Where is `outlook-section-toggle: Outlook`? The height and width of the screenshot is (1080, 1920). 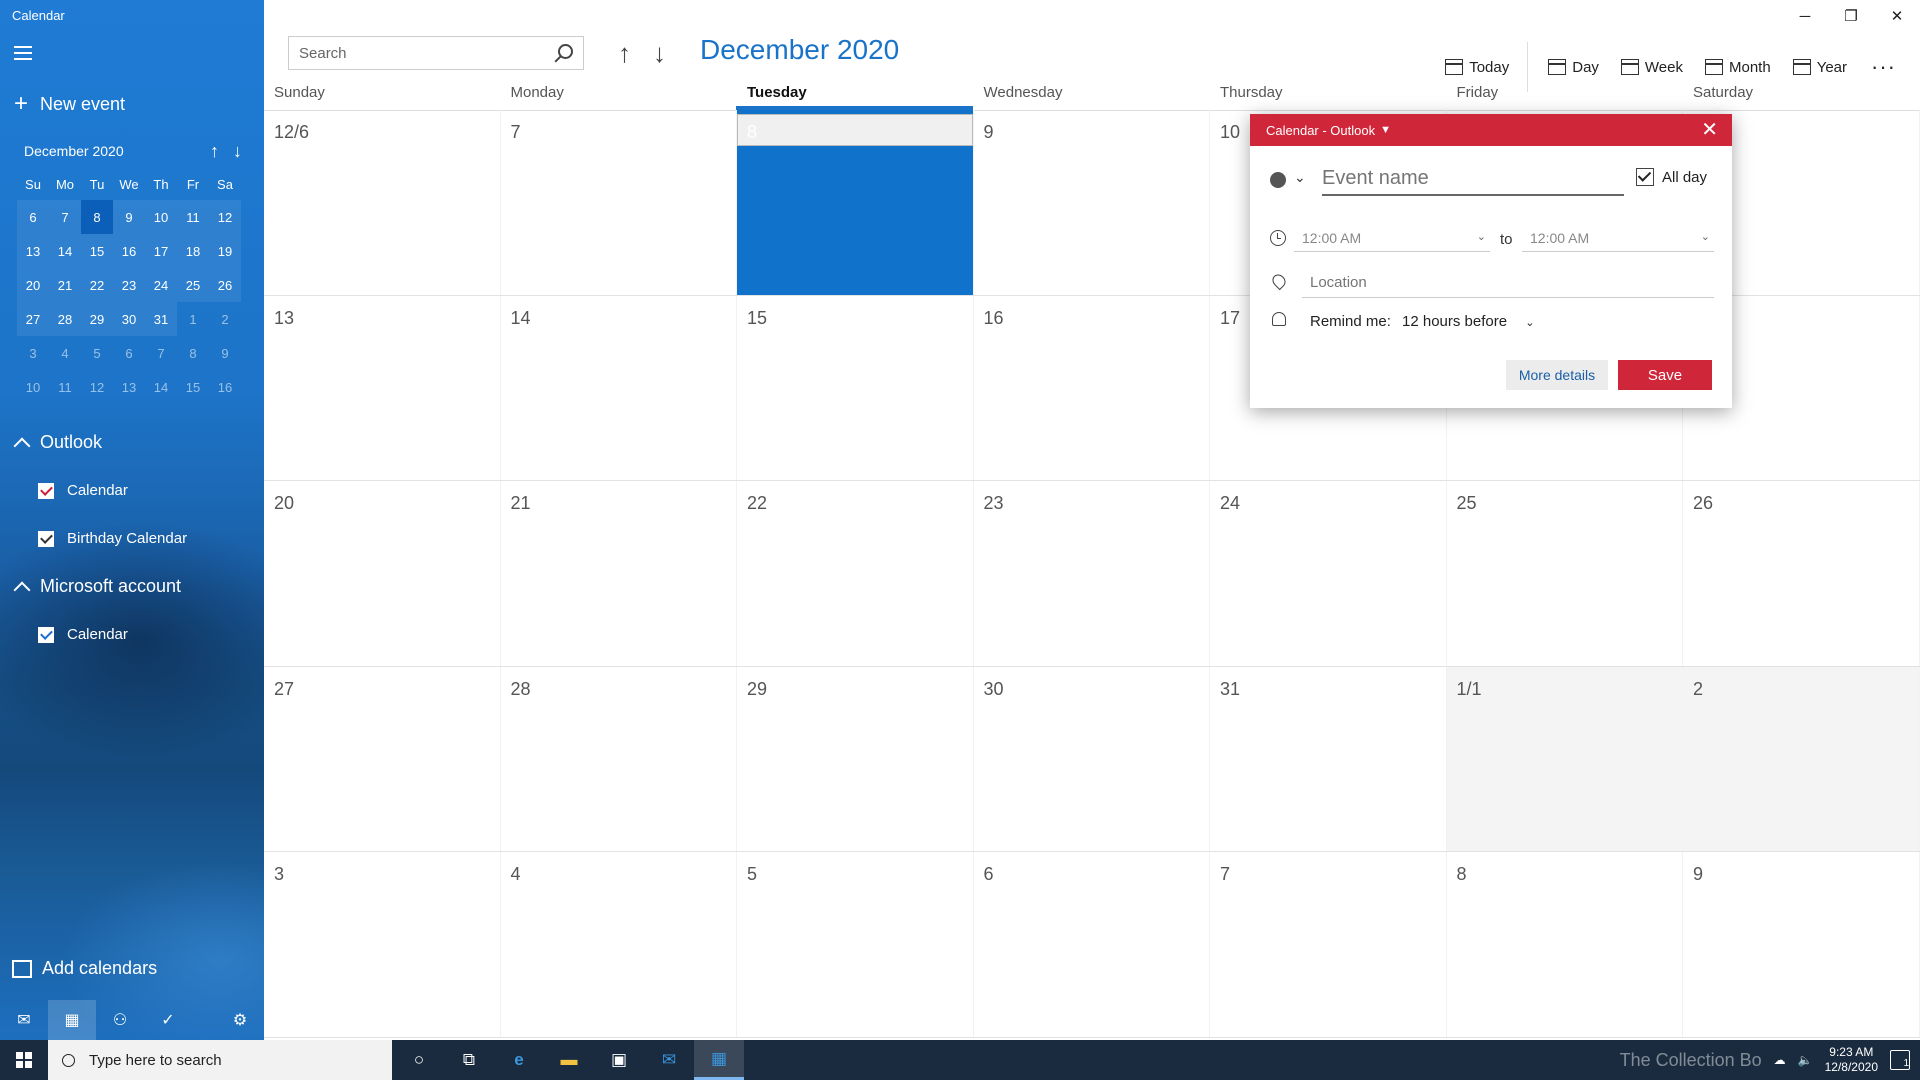
outlook-section-toggle: Outlook is located at coordinates (57, 443).